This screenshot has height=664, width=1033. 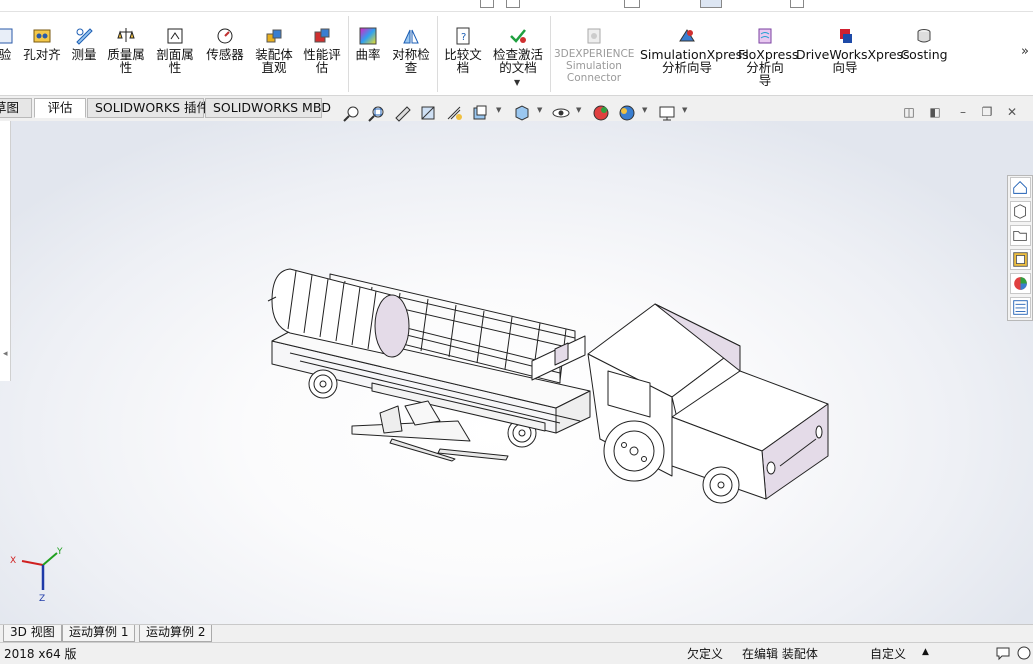 I want to click on mass-properties-icon, so click(x=126, y=35).